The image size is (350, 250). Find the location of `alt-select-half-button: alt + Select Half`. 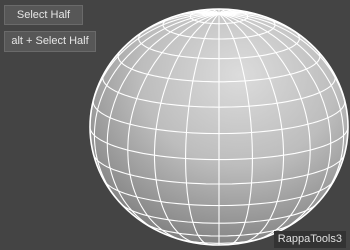

alt-select-half-button: alt + Select Half is located at coordinates (50, 41).